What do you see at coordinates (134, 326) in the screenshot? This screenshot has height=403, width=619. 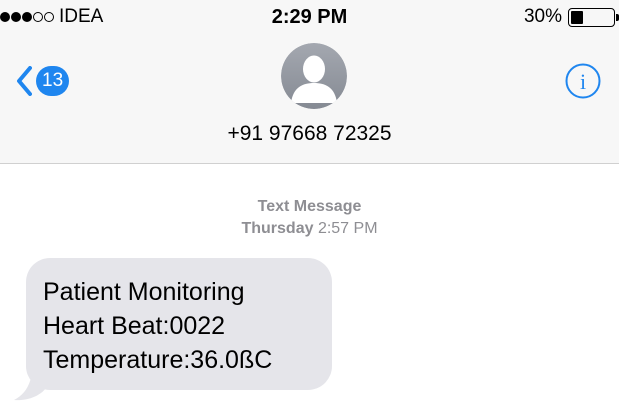 I see `message-line: Heart Beat:0022` at bounding box center [134, 326].